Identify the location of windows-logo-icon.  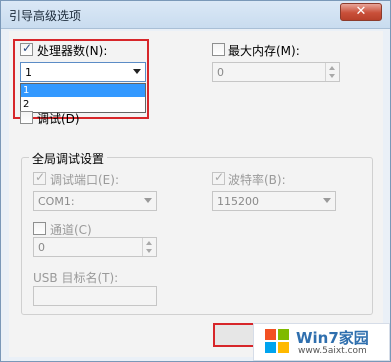
(277, 341).